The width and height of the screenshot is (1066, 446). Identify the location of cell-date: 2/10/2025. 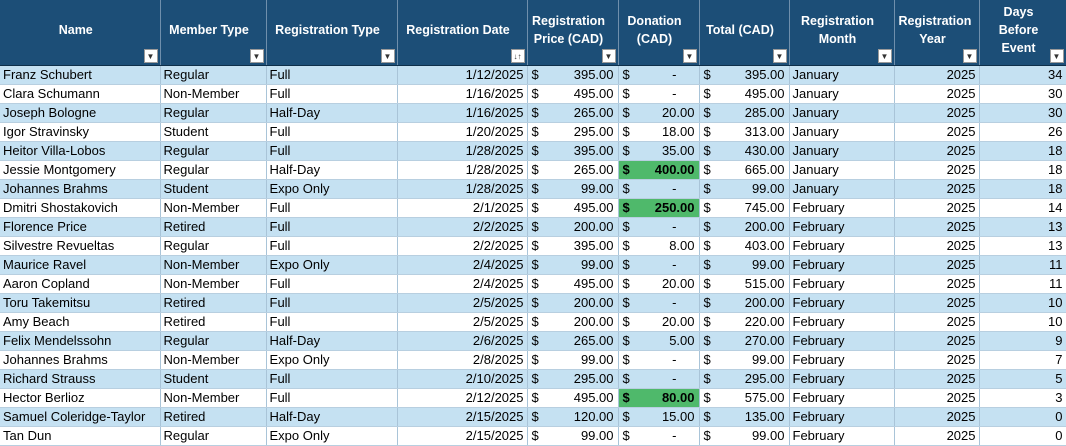
(462, 379).